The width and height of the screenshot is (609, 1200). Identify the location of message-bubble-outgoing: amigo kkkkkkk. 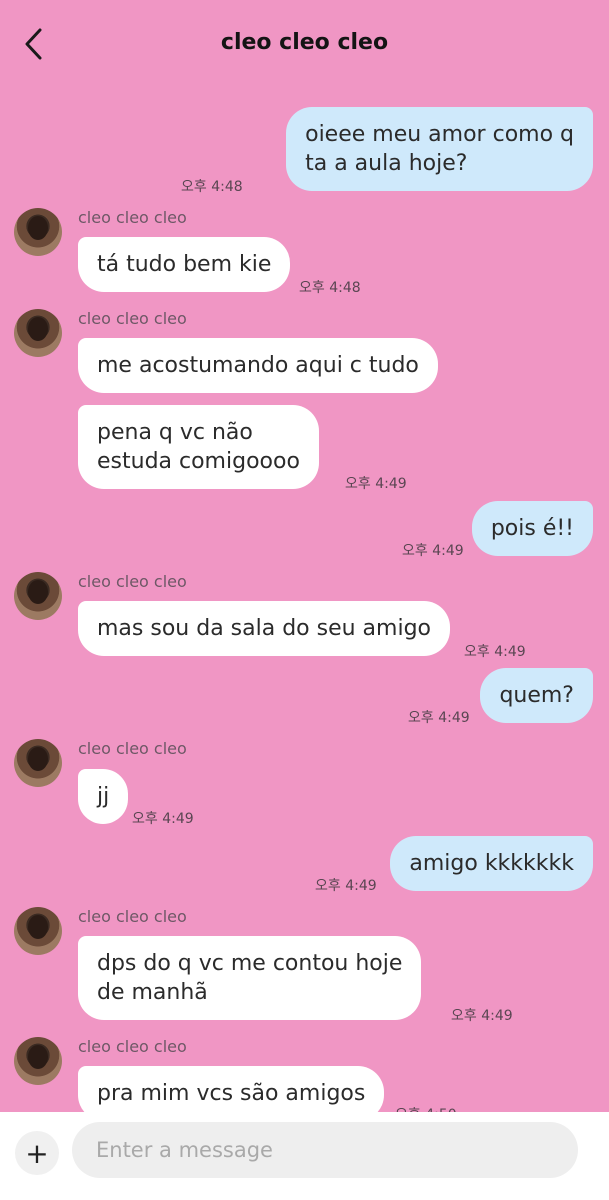
(491, 863).